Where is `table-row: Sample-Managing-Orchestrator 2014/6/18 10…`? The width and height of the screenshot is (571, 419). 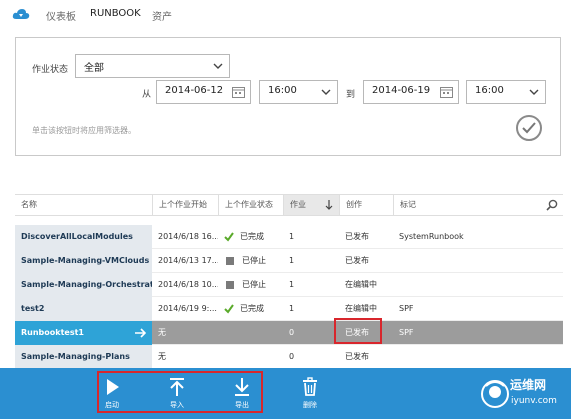
table-row: Sample-Managing-Orchestrator 2014/6/18 10… is located at coordinates (289, 285).